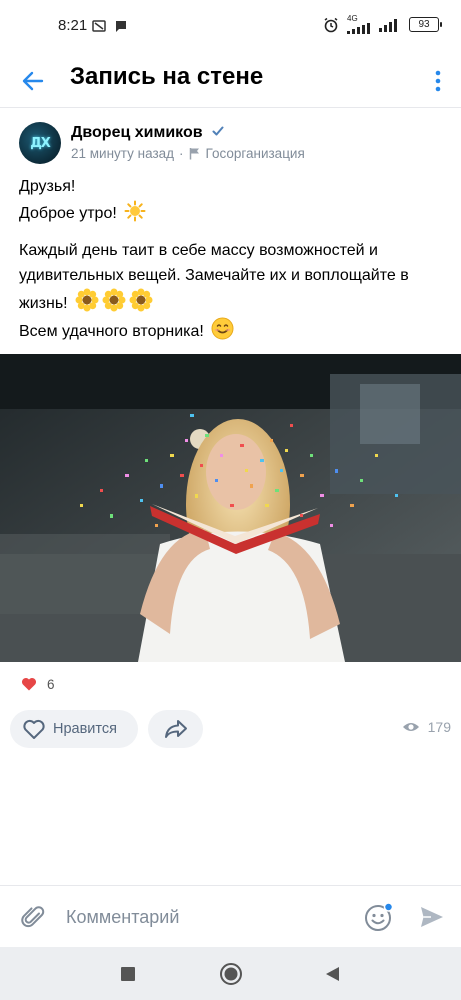 The image size is (461, 1000). Describe the element at coordinates (230, 729) in the screenshot. I see `post-actions: Нравится 179` at that location.